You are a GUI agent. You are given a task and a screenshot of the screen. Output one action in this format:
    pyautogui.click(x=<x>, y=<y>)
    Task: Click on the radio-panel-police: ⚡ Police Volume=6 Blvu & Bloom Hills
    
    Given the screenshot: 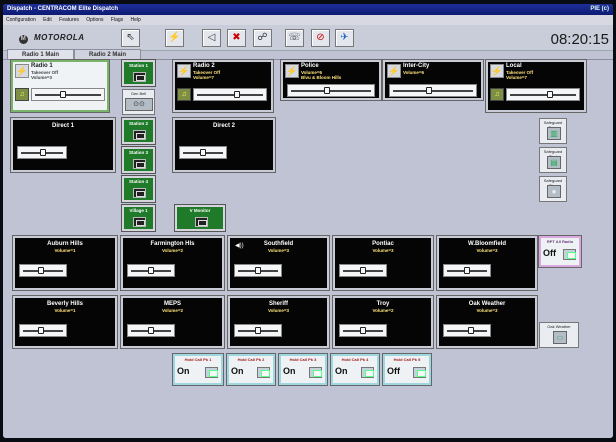 What is the action you would take?
    pyautogui.click(x=331, y=80)
    